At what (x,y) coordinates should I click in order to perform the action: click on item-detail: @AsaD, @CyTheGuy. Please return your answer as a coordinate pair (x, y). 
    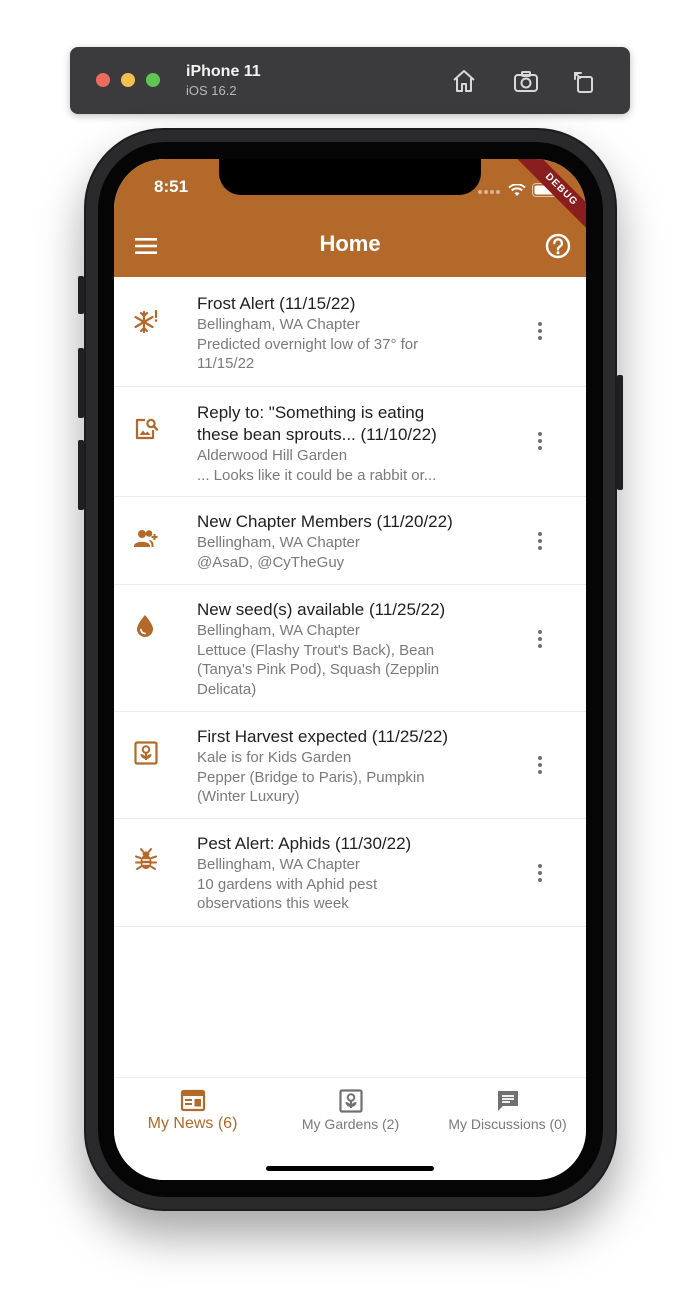
    Looking at the image, I should click on (271, 562).